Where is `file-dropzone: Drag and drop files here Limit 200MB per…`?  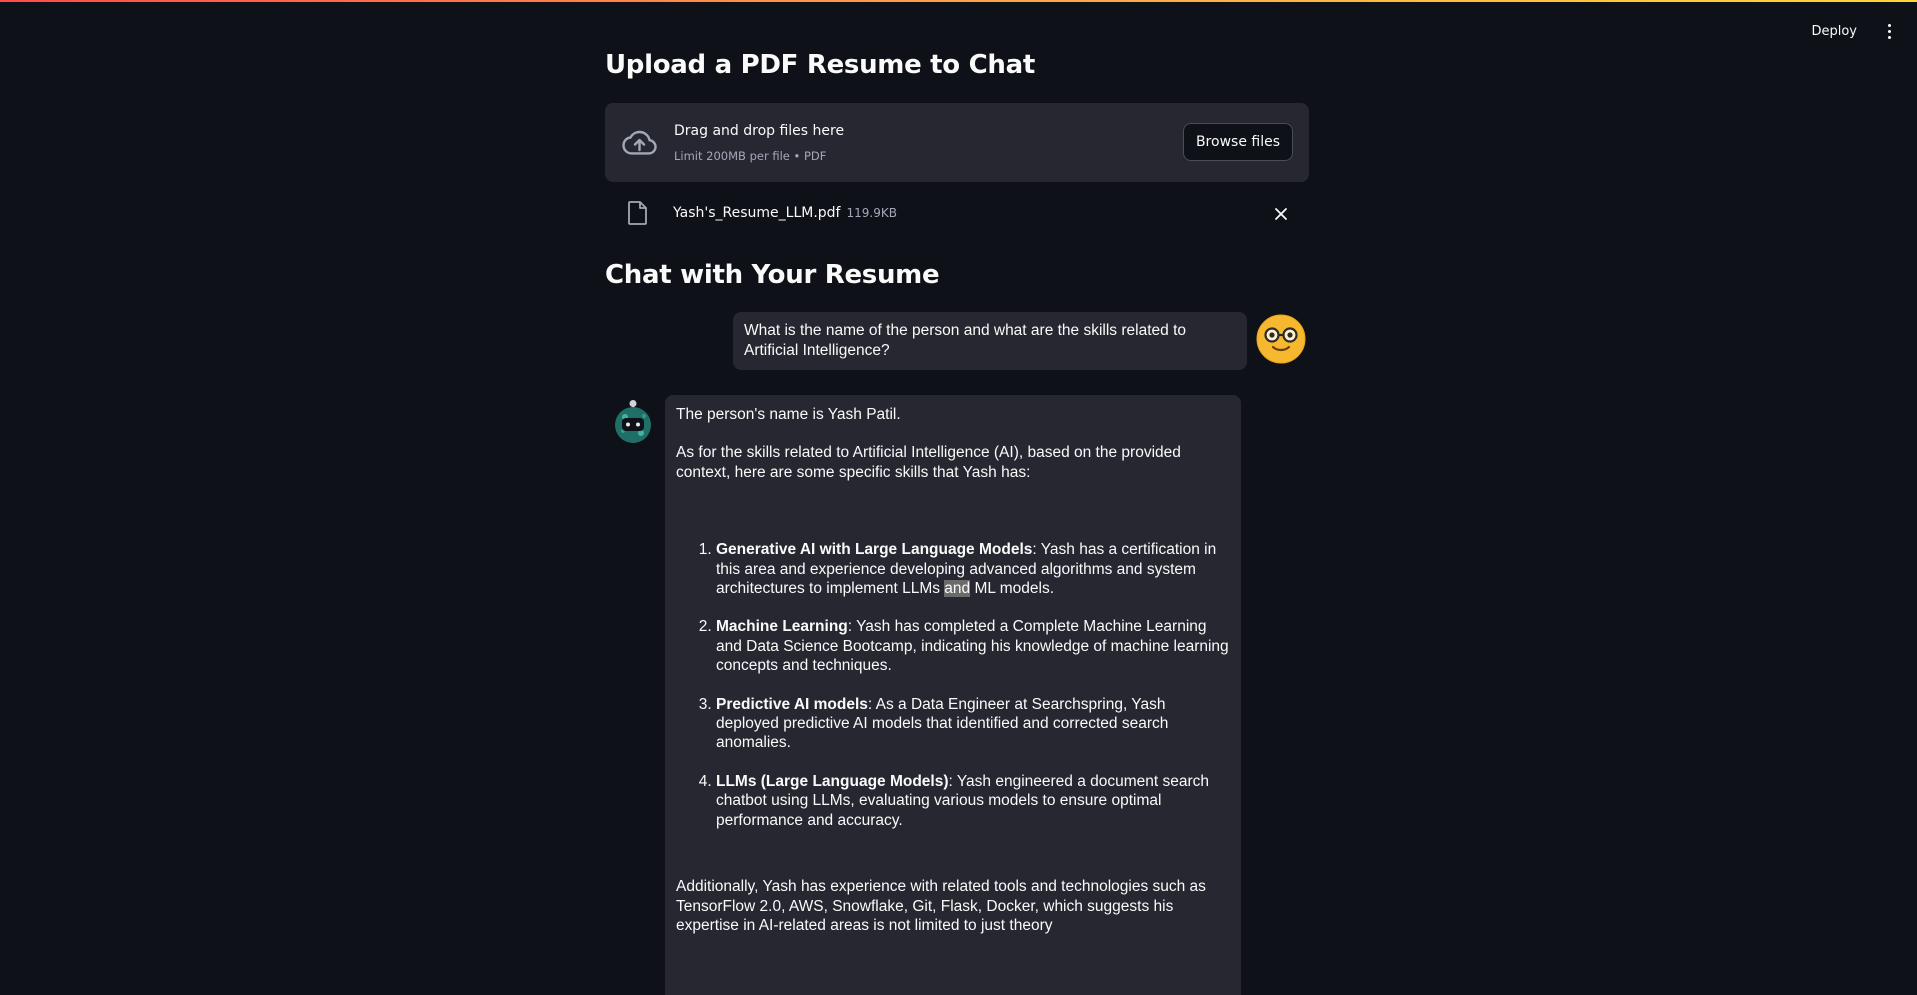
file-dropzone: Drag and drop files here Limit 200MB per… is located at coordinates (957, 142).